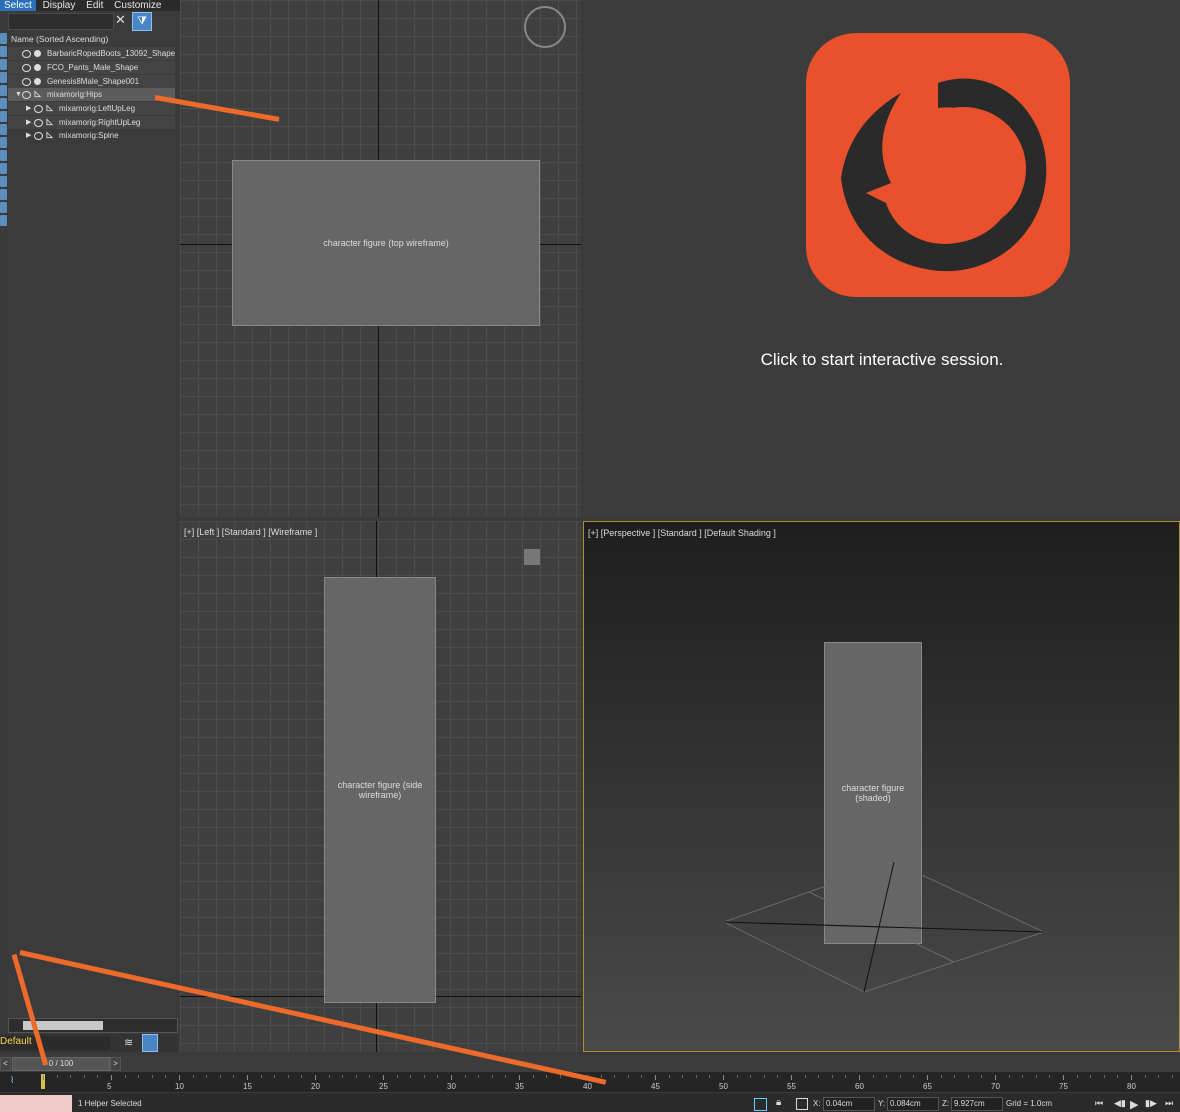 This screenshot has width=1180, height=1112. What do you see at coordinates (120, 20) in the screenshot?
I see `clear-icon: ✕` at bounding box center [120, 20].